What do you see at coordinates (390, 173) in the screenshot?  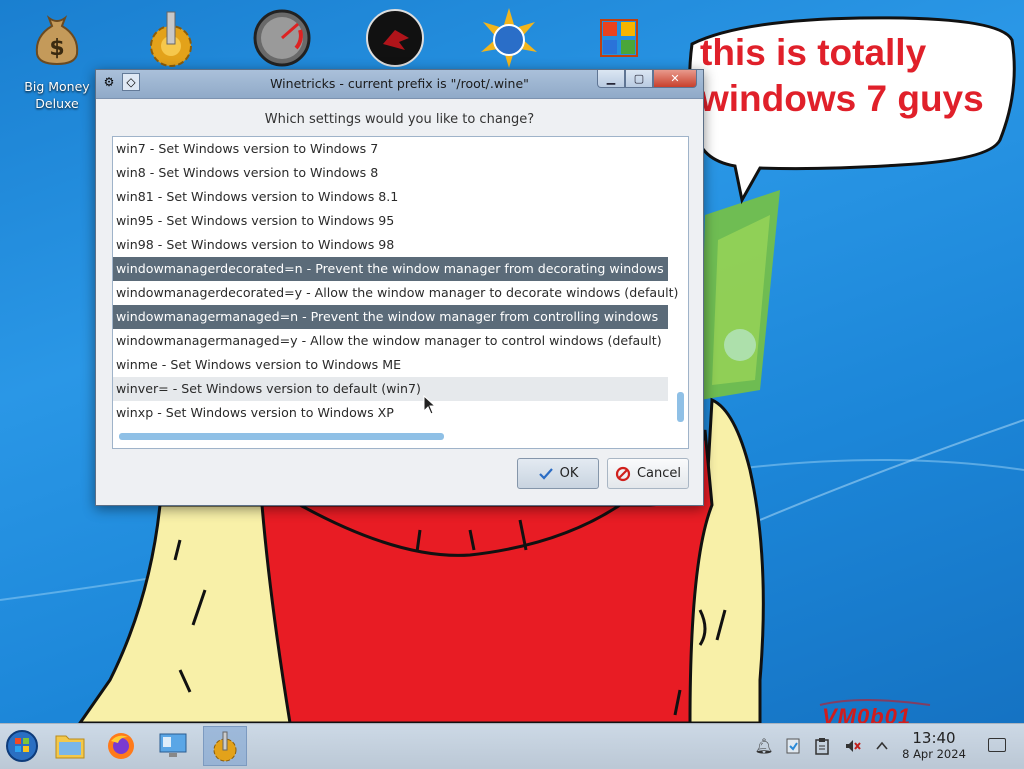 I see `list-item: win8 - Set Windows version to Windows 8` at bounding box center [390, 173].